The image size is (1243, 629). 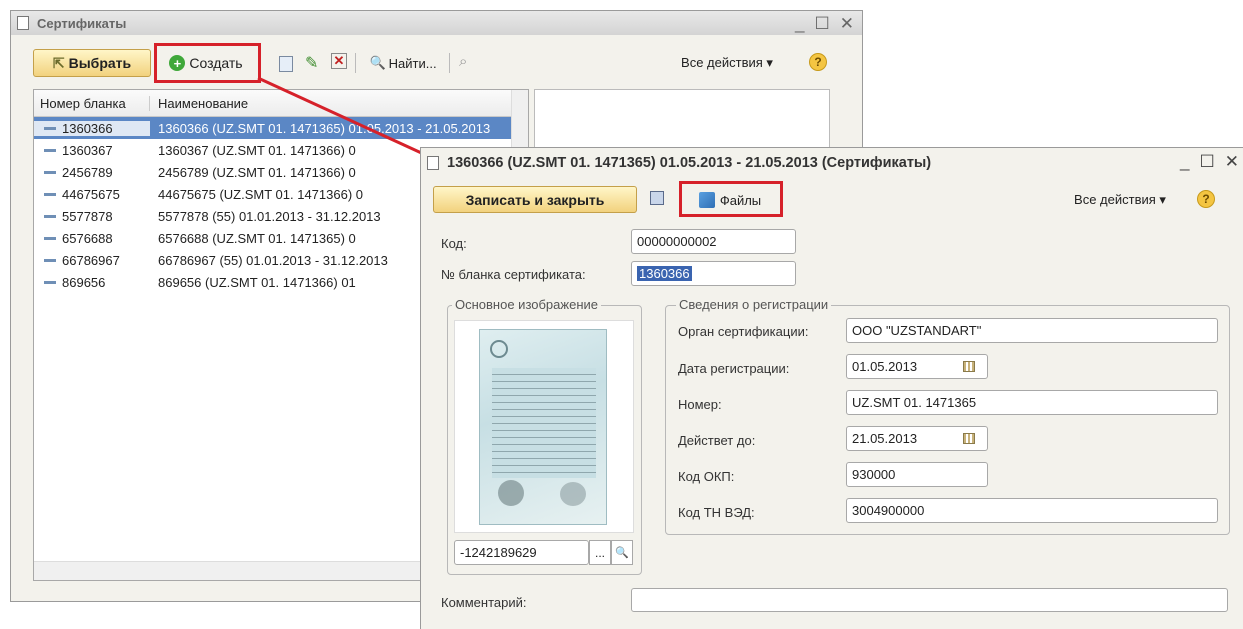 What do you see at coordinates (511, 493) in the screenshot?
I see `certificate-seal-left-icon` at bounding box center [511, 493].